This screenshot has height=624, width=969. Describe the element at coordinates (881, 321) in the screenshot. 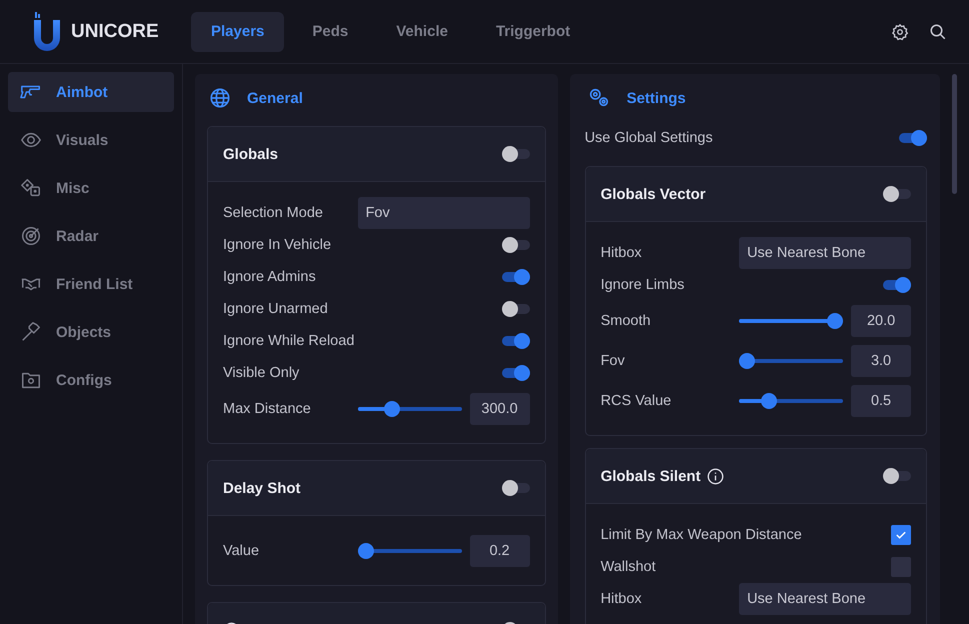

I see `value-field: 20.0` at that location.